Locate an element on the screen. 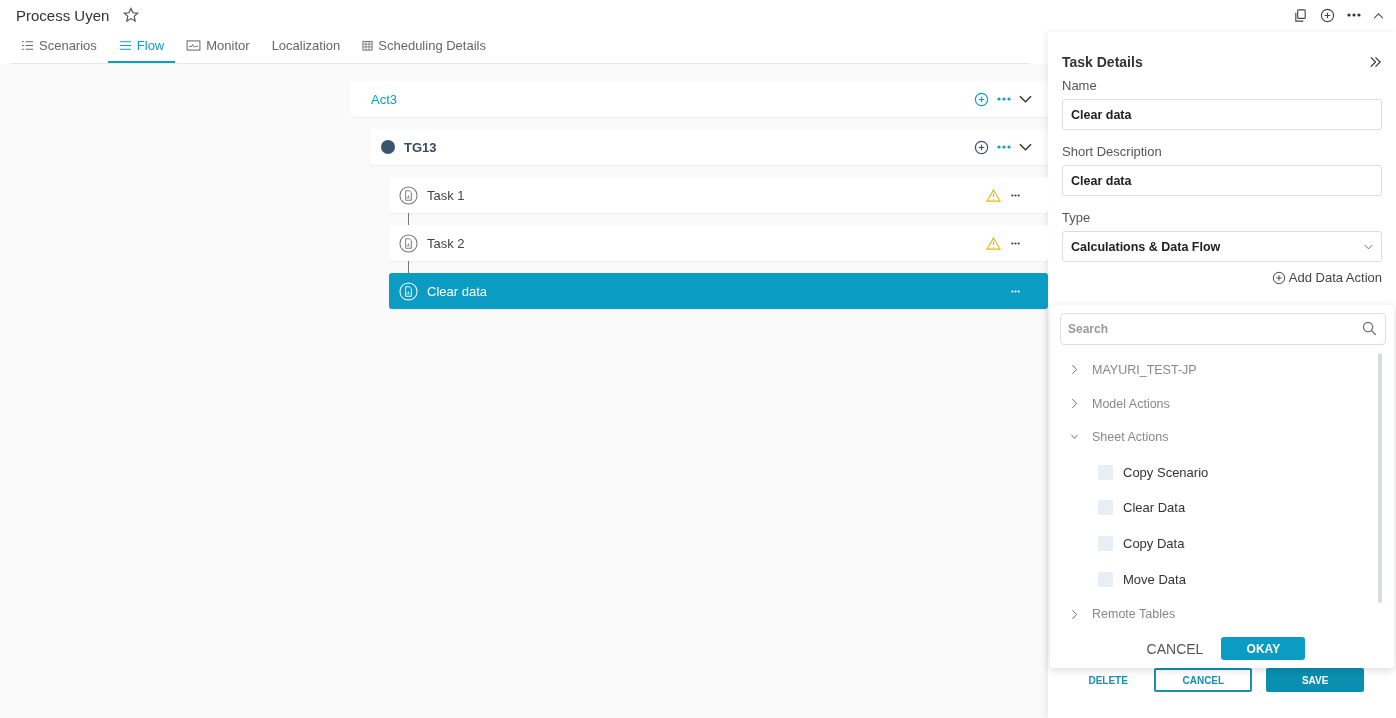  task-row: Task 2 is located at coordinates (718, 243).